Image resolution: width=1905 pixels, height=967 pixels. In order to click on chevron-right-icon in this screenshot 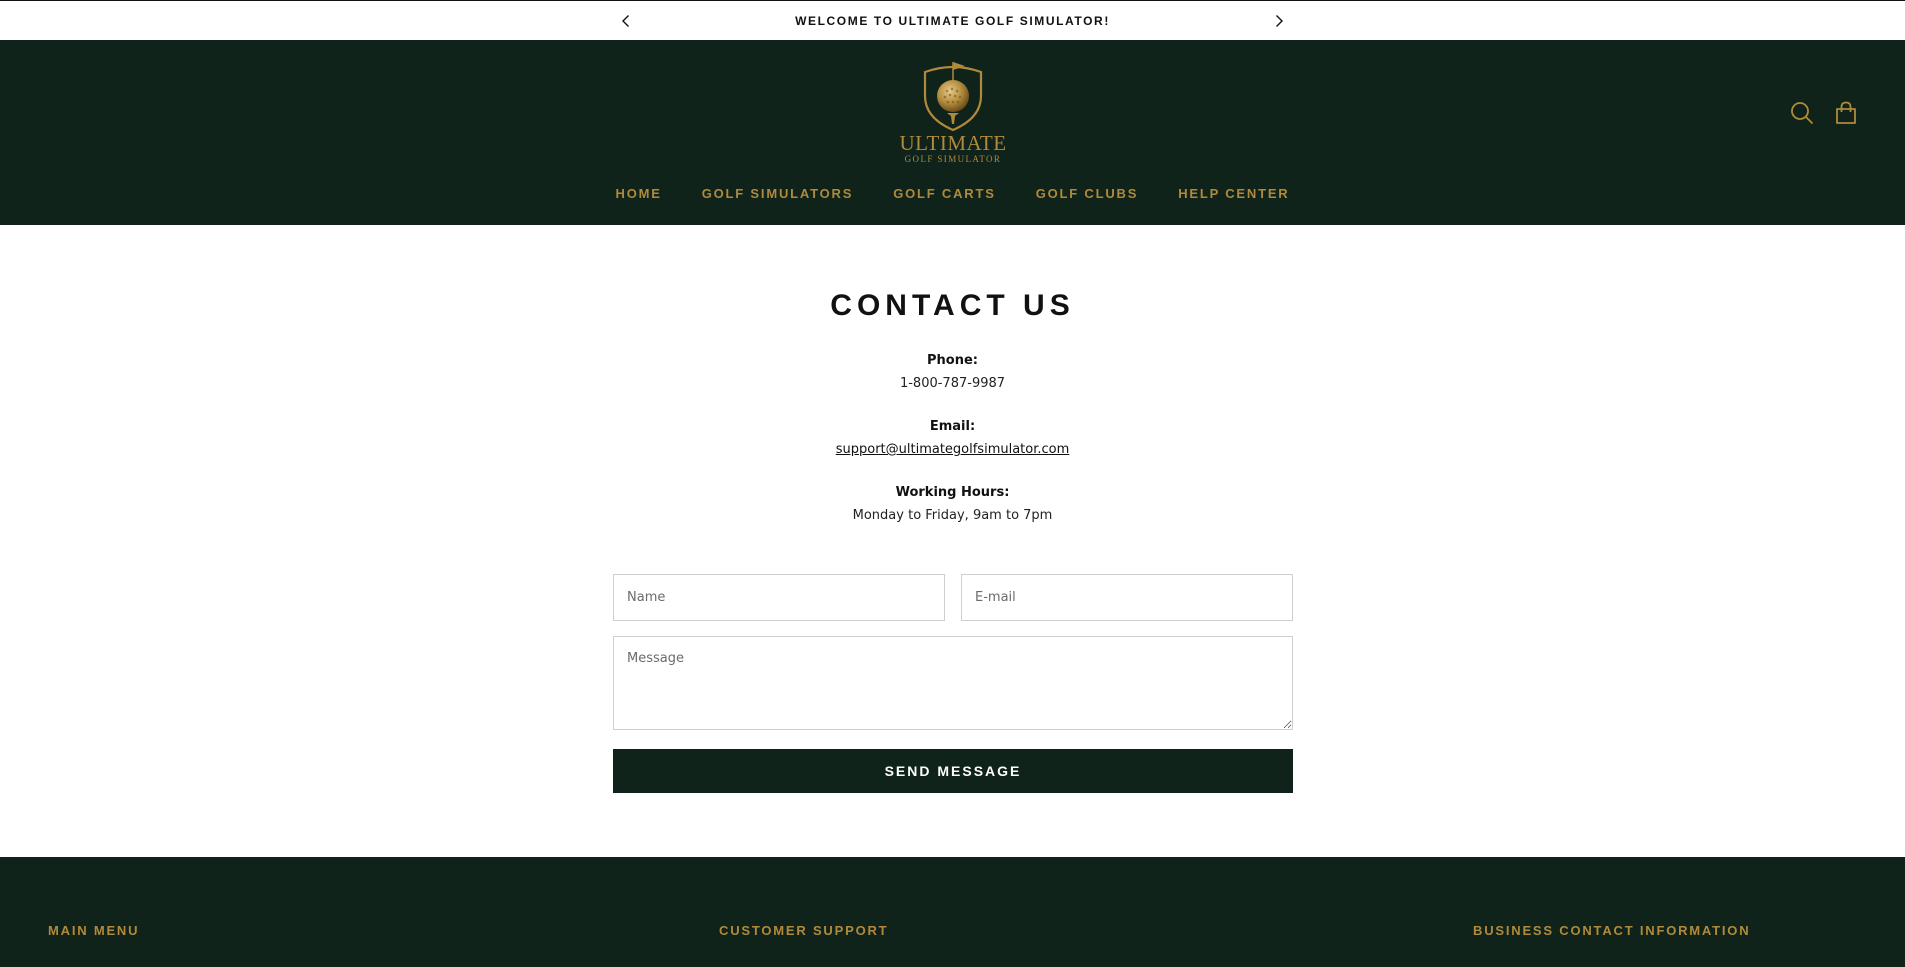, I will do `click(1279, 21)`.